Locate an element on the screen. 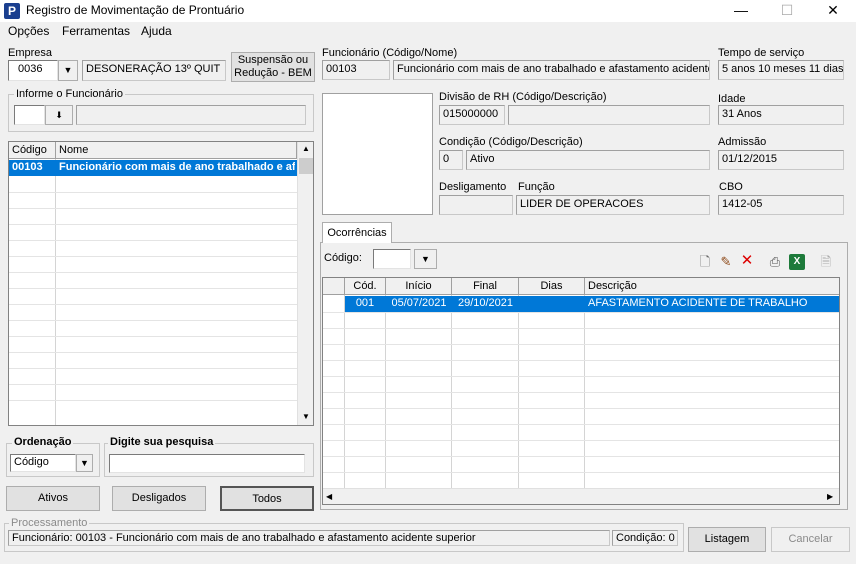  informe-lookup-button: ⬇ is located at coordinates (59, 115).